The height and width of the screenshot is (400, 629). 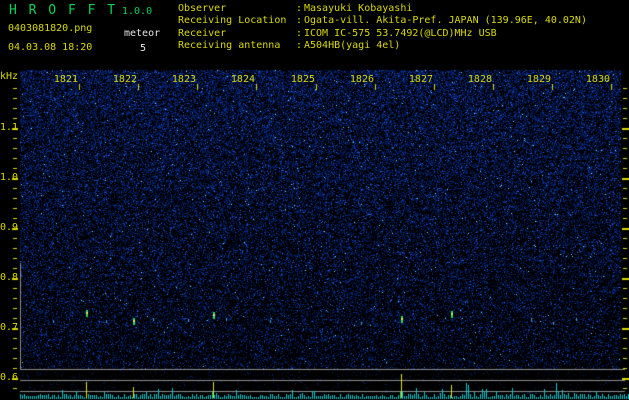 I want to click on time-tick-label: 1823, so click(x=183, y=79).